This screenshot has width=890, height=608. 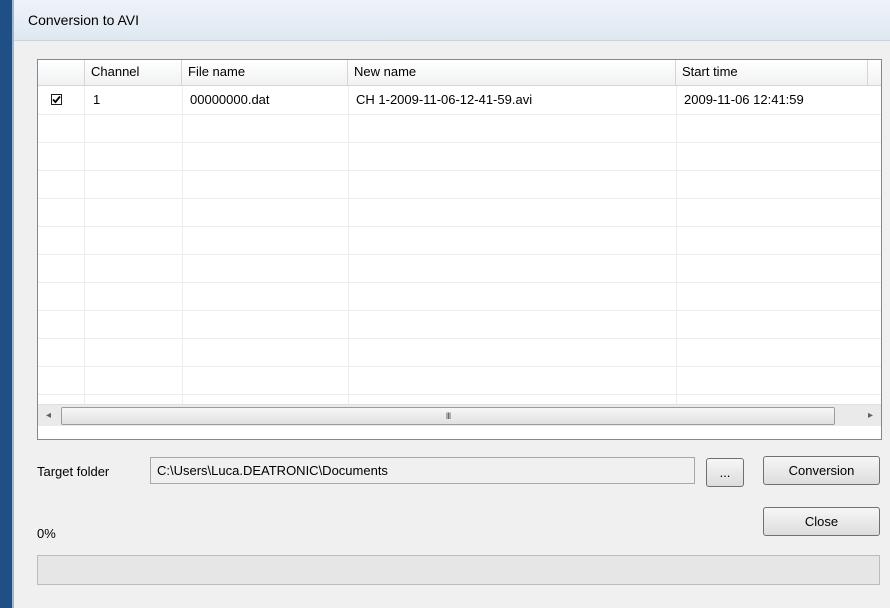 I want to click on column-header-file-name: File name, so click(x=265, y=72).